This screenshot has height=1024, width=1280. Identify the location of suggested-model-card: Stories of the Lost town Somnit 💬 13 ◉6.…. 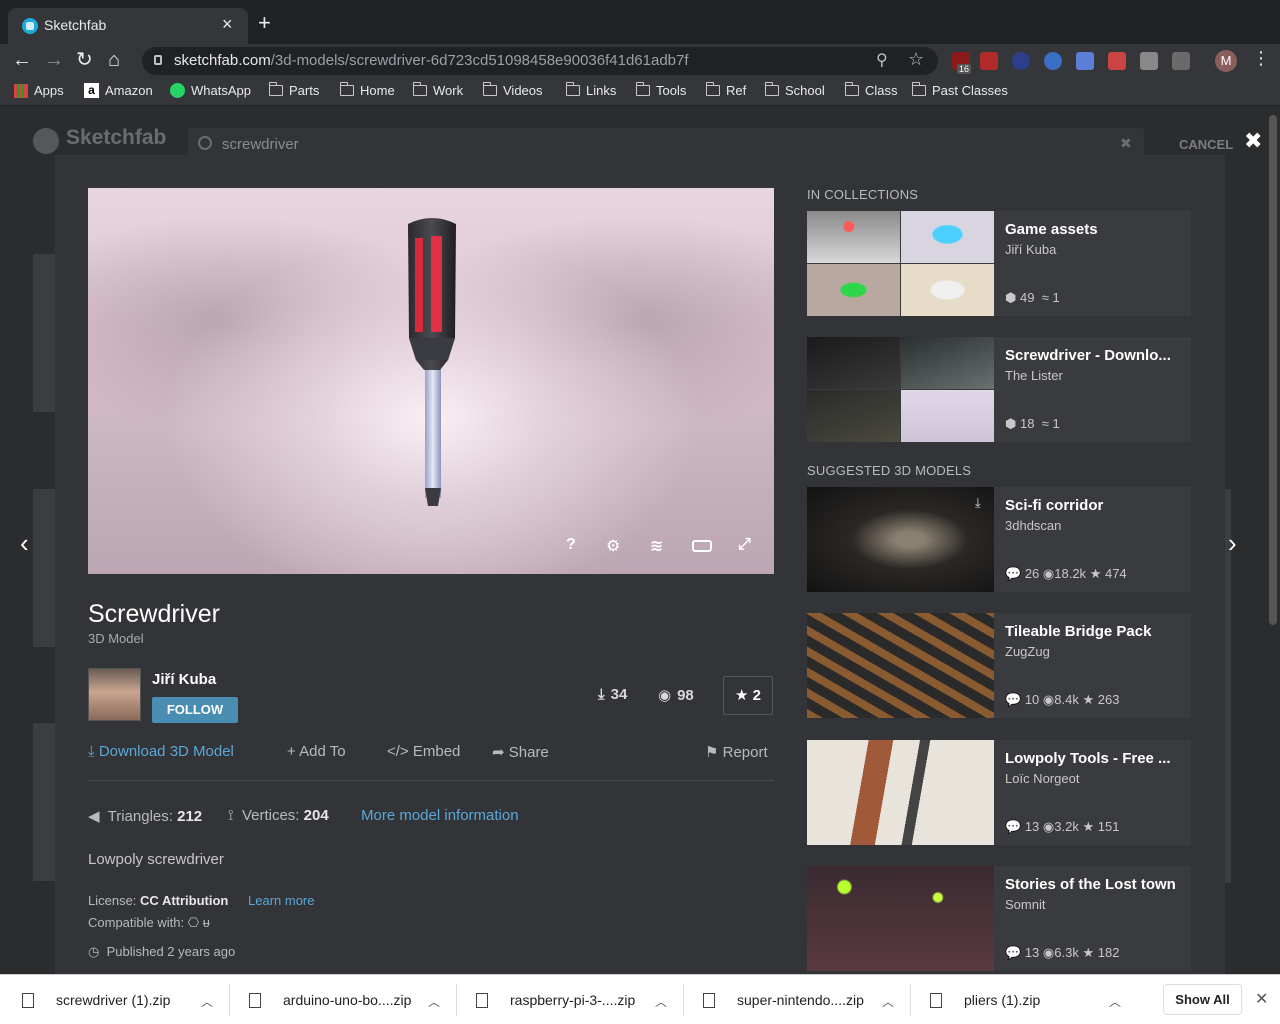
(999, 918).